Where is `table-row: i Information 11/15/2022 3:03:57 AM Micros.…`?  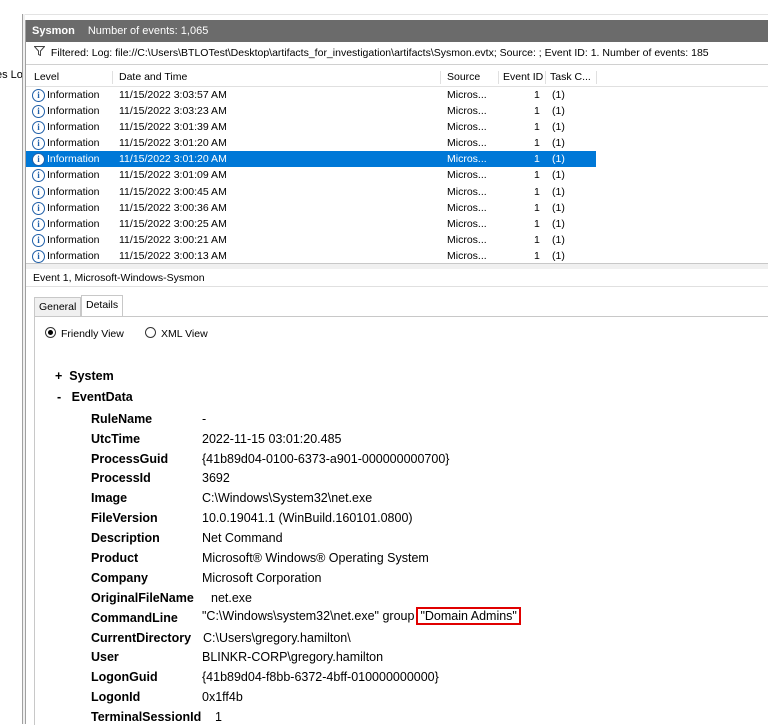 table-row: i Information 11/15/2022 3:03:57 AM Micros.… is located at coordinates (397, 95).